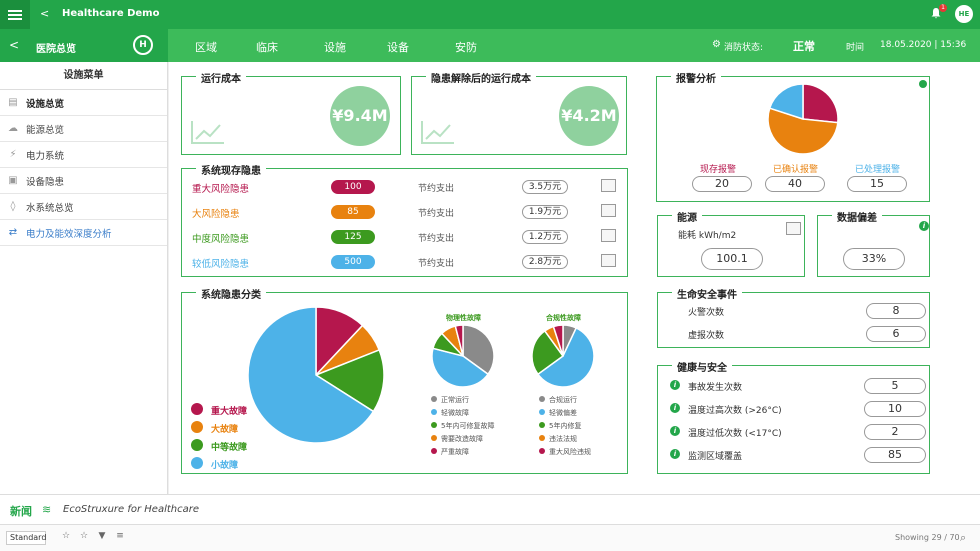 The image size is (980, 551). What do you see at coordinates (744, 48) in the screenshot?
I see `fire-status-label: 消防状态:` at bounding box center [744, 48].